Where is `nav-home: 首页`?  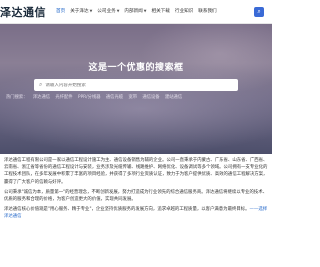 nav-home: 首页 is located at coordinates (60, 11).